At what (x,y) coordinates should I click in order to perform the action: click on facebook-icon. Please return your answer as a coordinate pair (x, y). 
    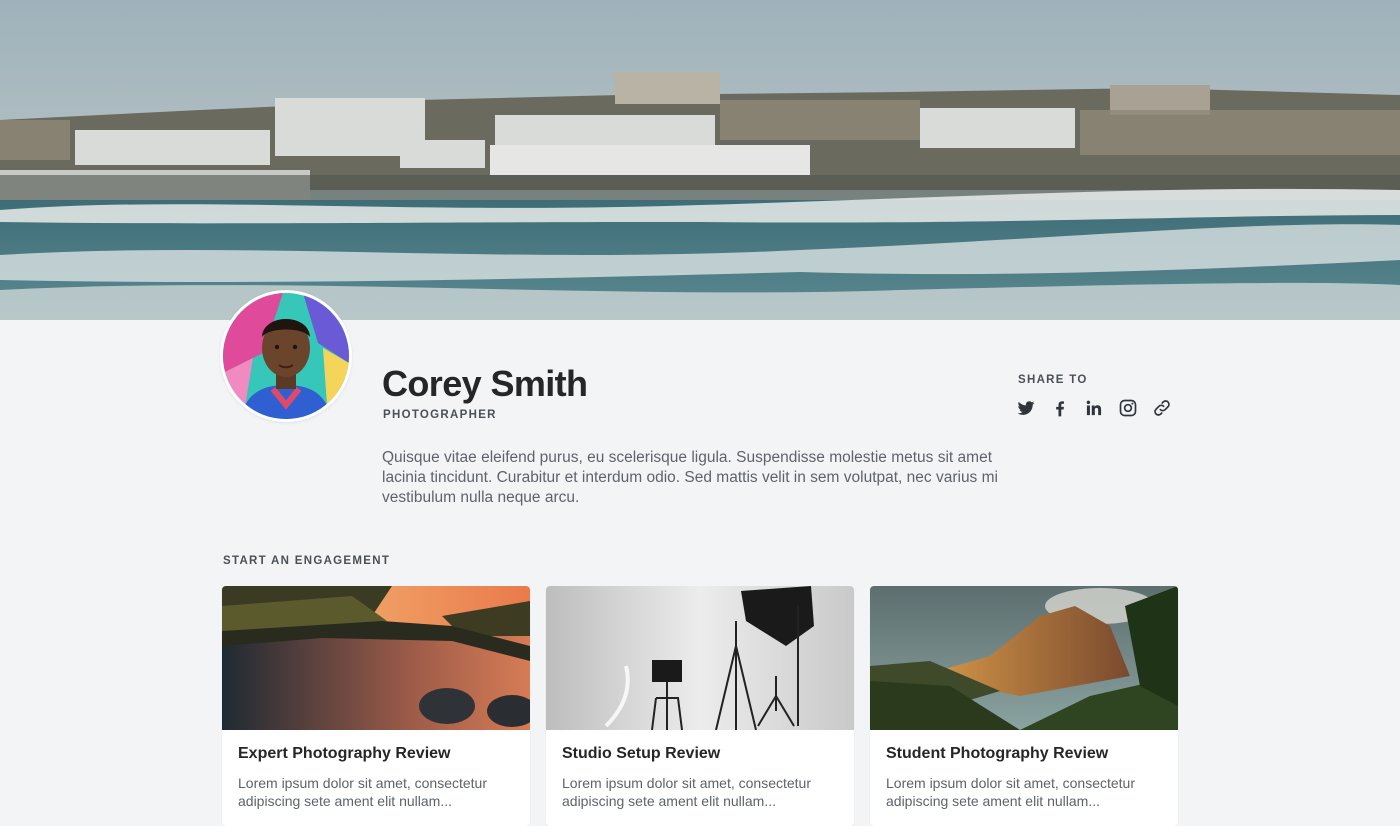
    Looking at the image, I should click on (1060, 408).